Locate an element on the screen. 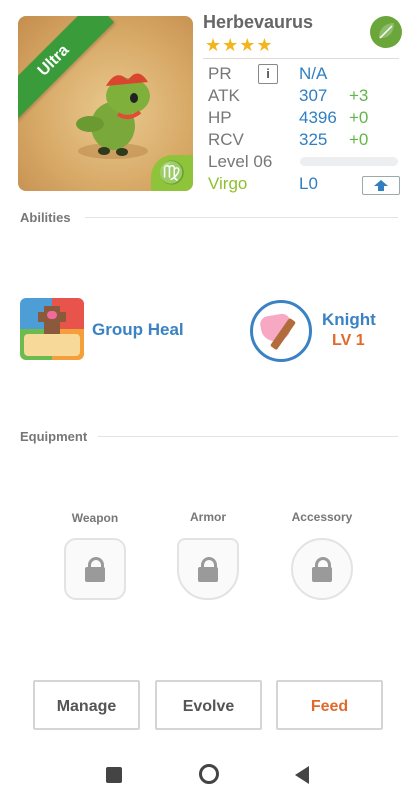 This screenshot has width=417, height=800. knight-class-icon is located at coordinates (281, 331).